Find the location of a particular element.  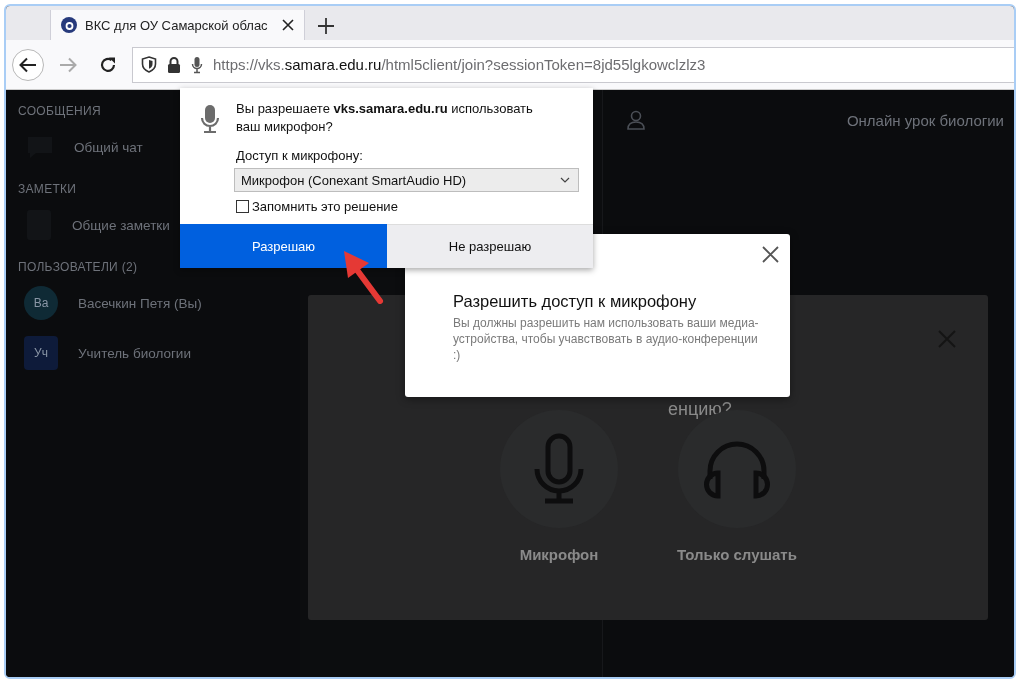

section-heading: СООБЩЕНИЯ is located at coordinates (59, 111).